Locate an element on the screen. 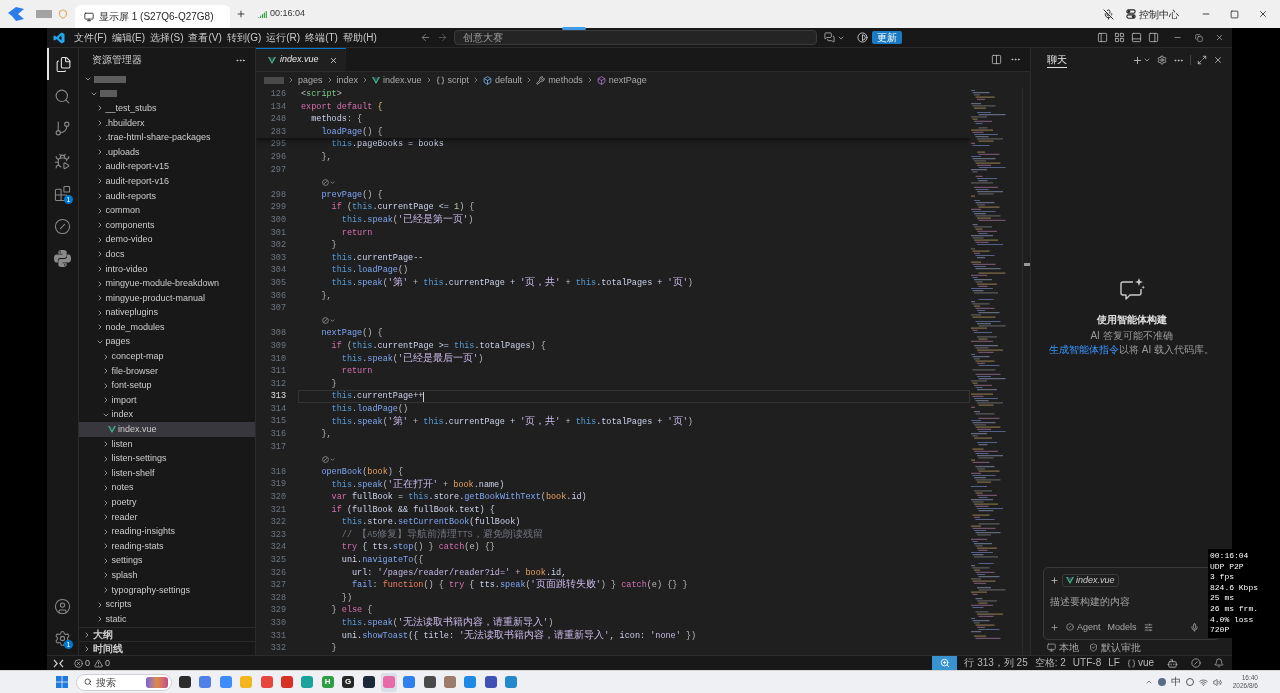  remote-tab: 显示屏 1 (S27Q6-Q27G8) is located at coordinates (152, 16).